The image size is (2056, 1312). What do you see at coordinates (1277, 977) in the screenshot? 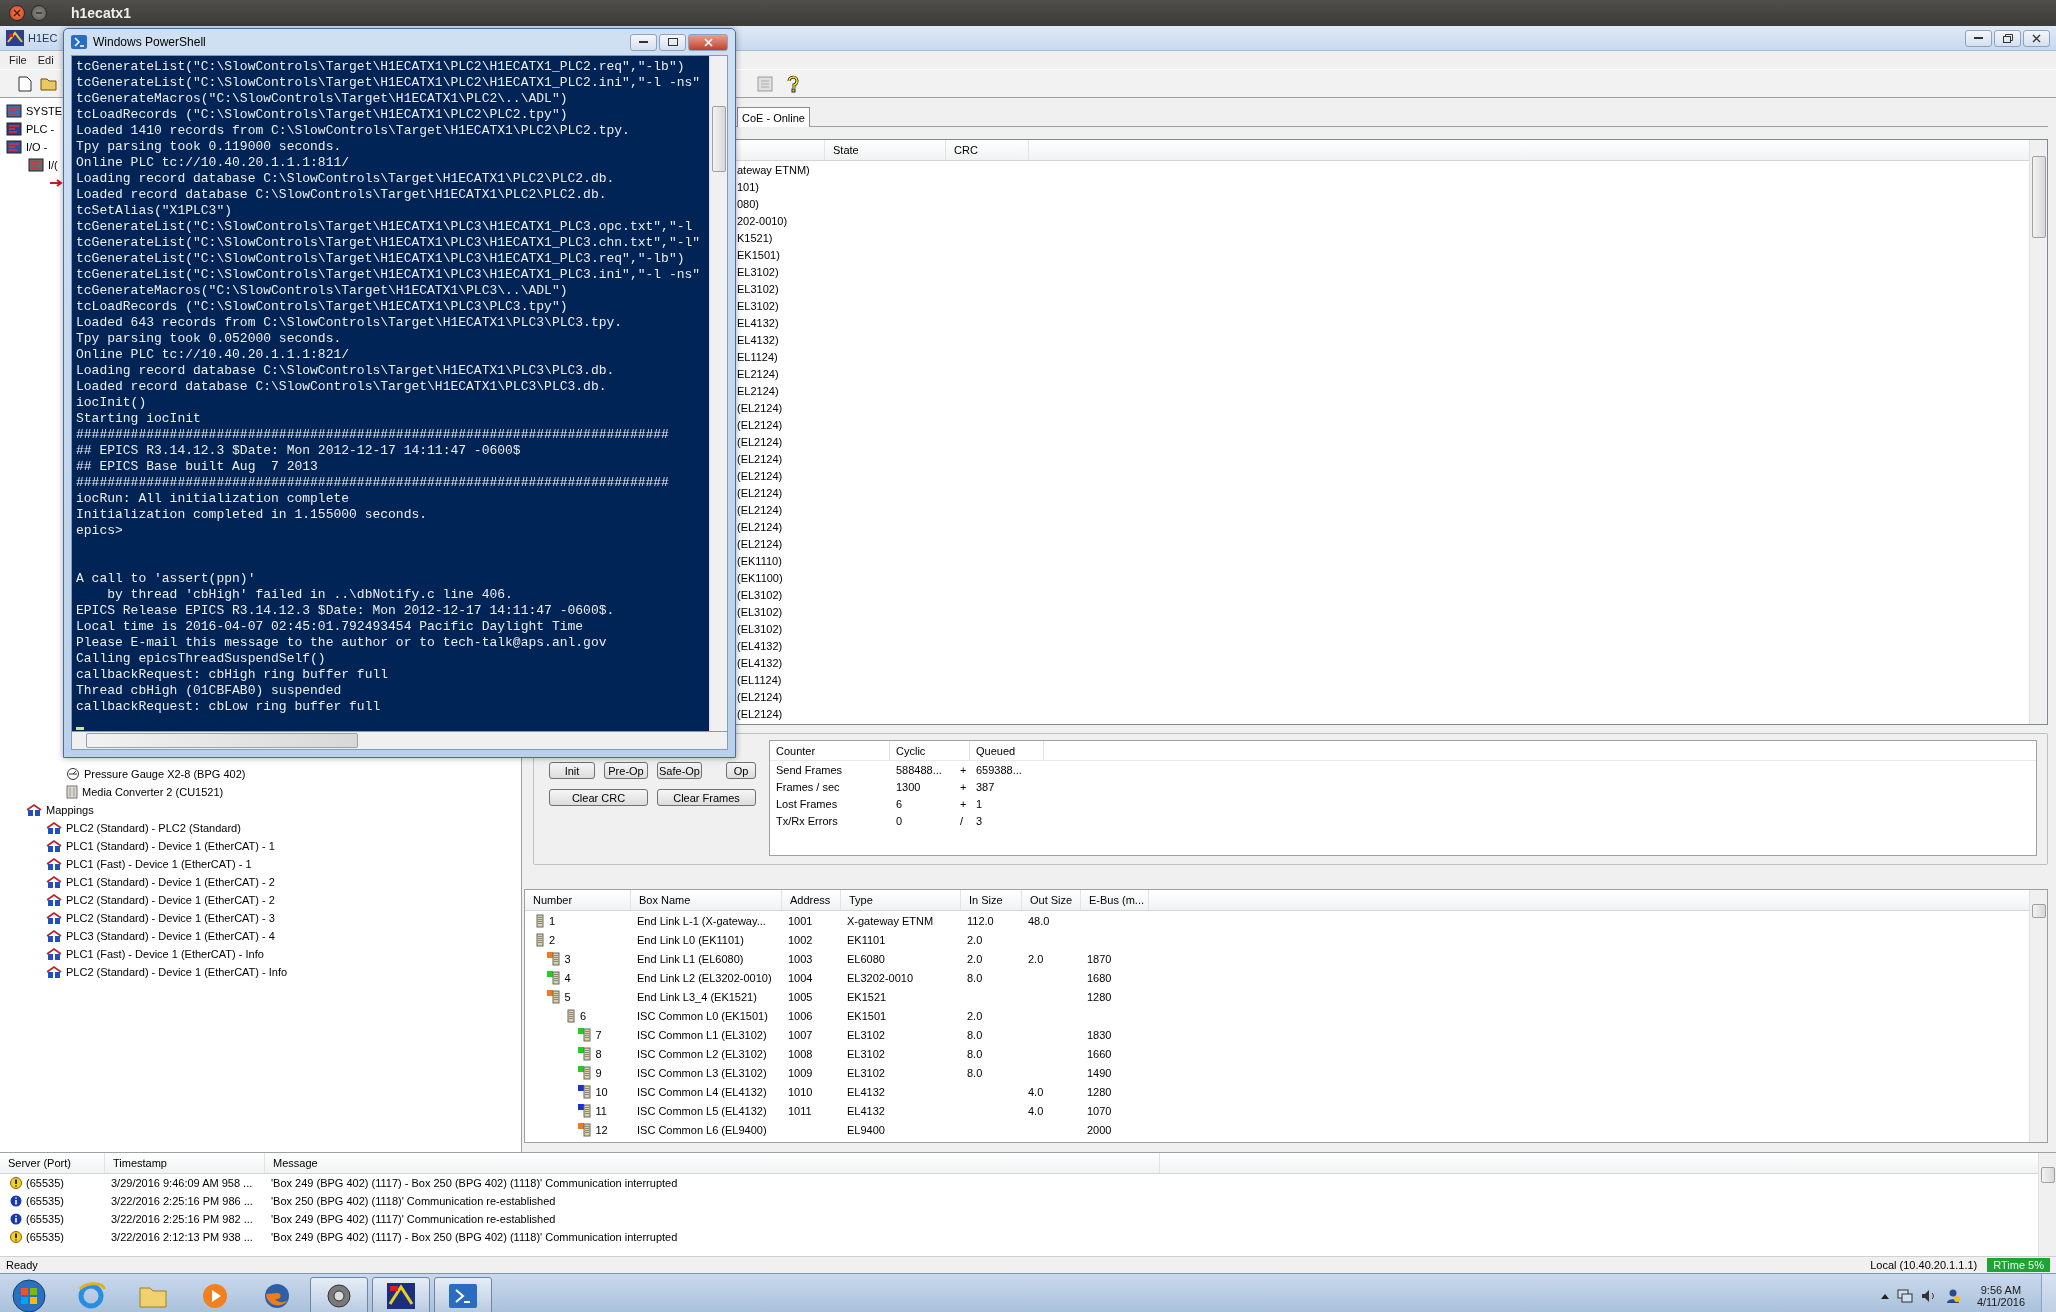
I see `table-row: 4 End Link L2 (EL3202-0010) 1004 EL3202-0010 8.0 1680` at bounding box center [1277, 977].